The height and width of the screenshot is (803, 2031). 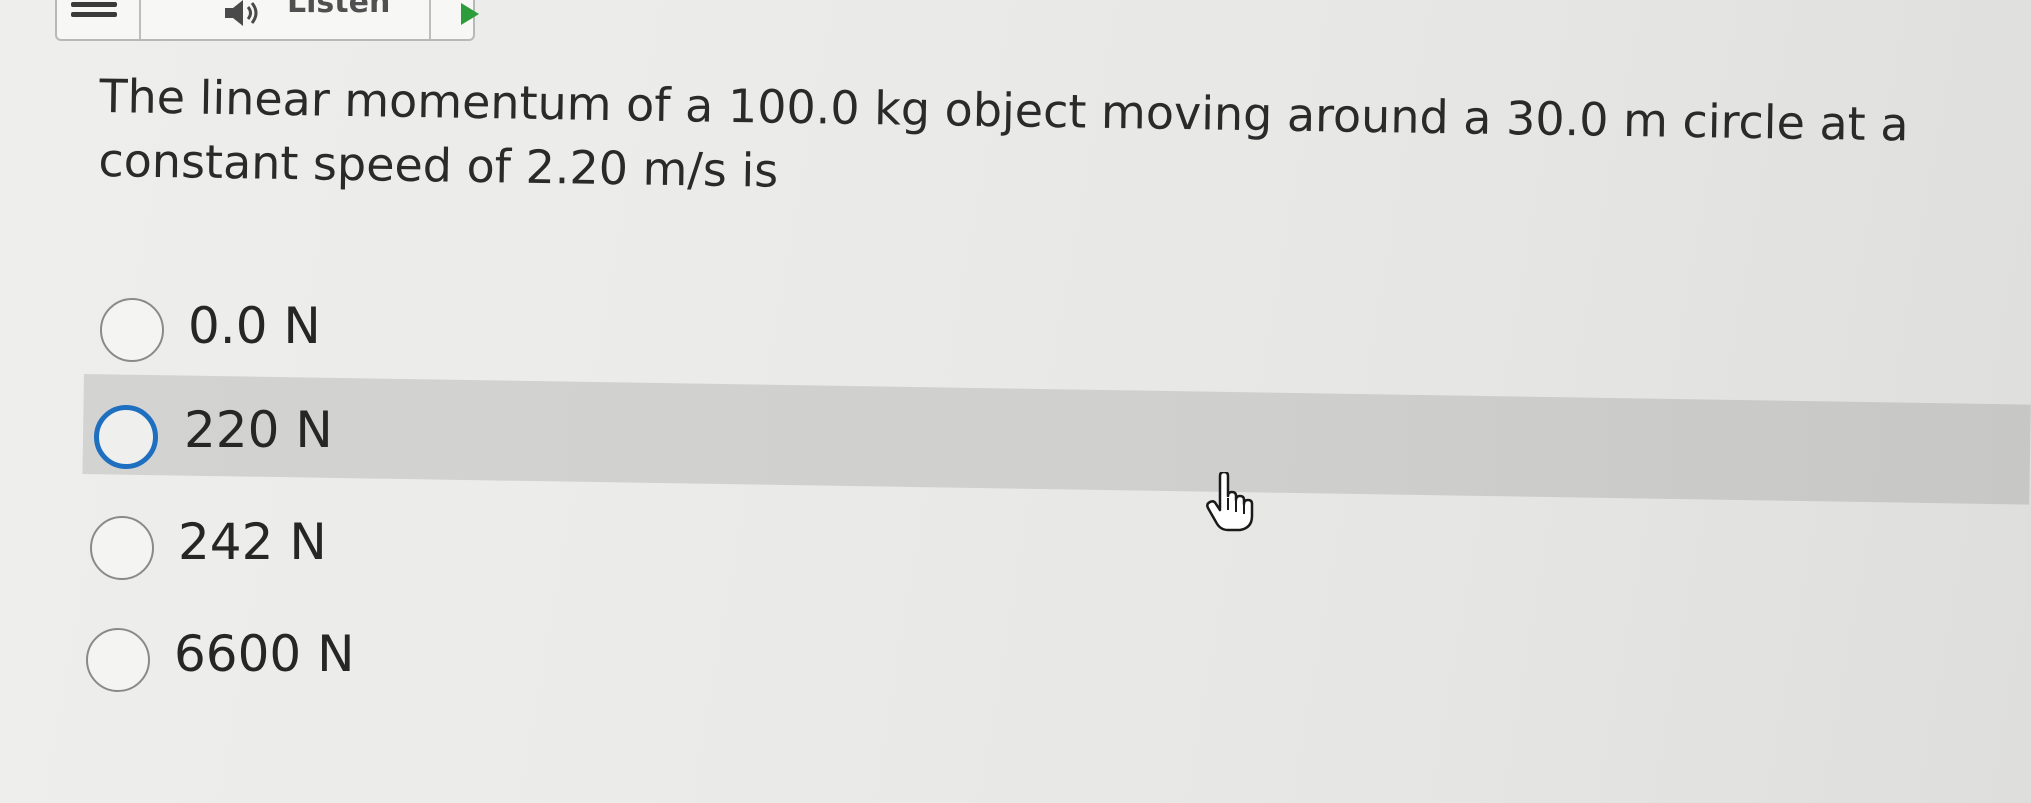 I want to click on option-label: 242 N, so click(x=252, y=542).